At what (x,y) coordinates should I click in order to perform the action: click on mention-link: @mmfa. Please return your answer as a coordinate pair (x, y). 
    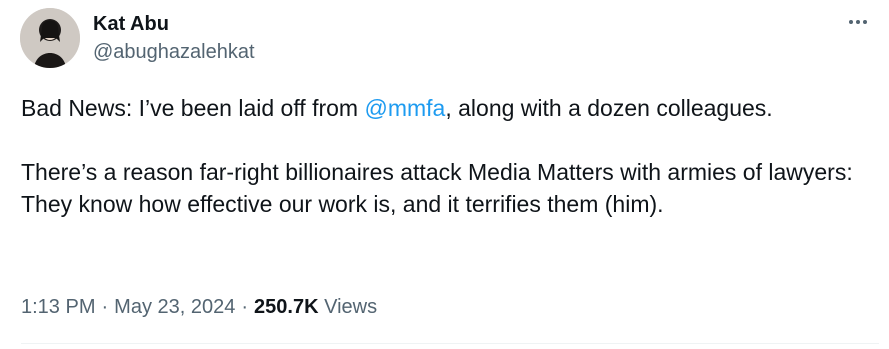
    Looking at the image, I should click on (404, 108).